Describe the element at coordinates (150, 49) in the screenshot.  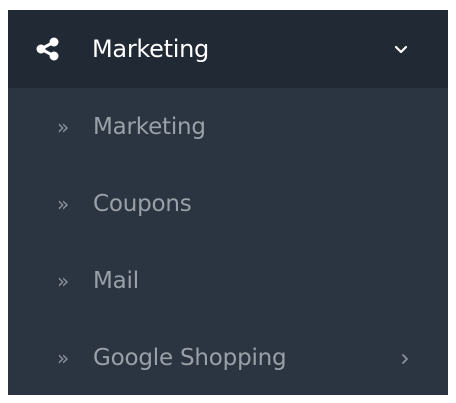
I see `menu-header-label: Marketing` at that location.